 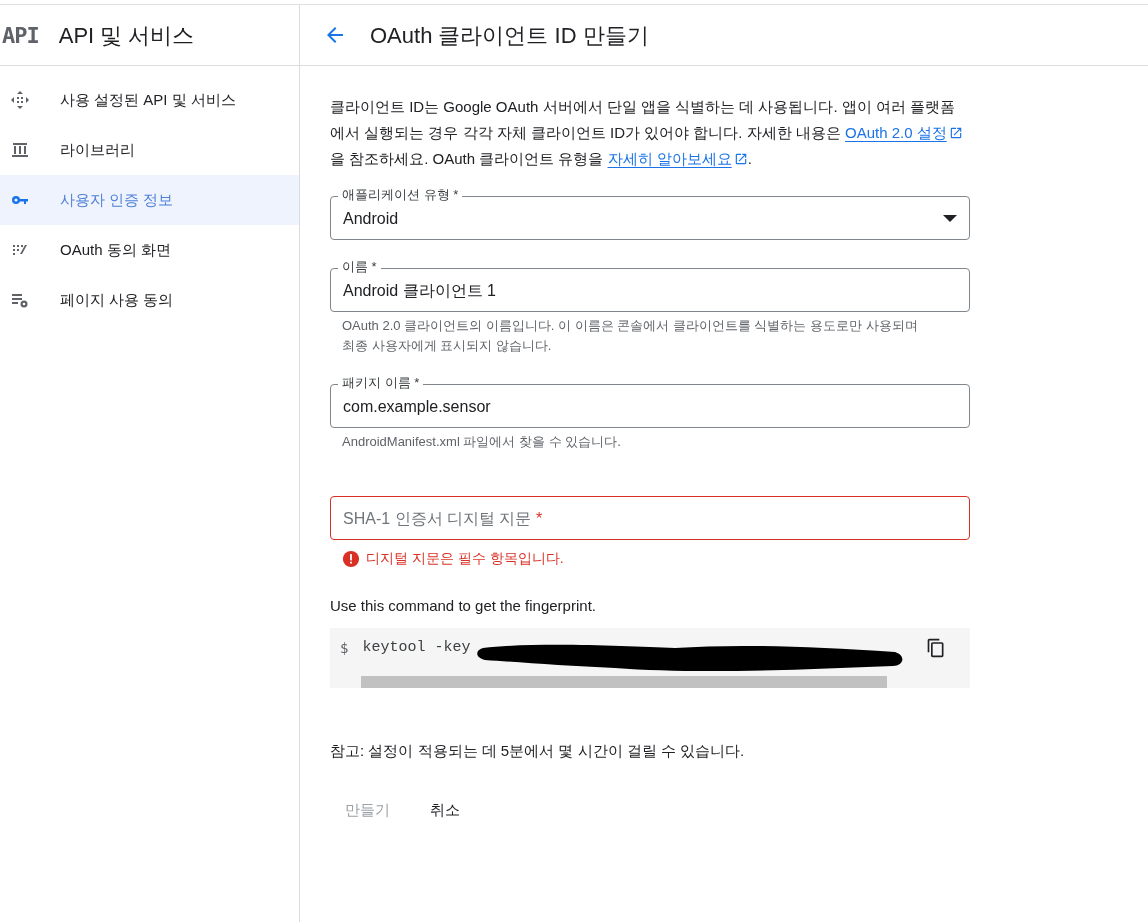 What do you see at coordinates (381, 383) in the screenshot?
I see `field-label: 패키지 이름 *` at bounding box center [381, 383].